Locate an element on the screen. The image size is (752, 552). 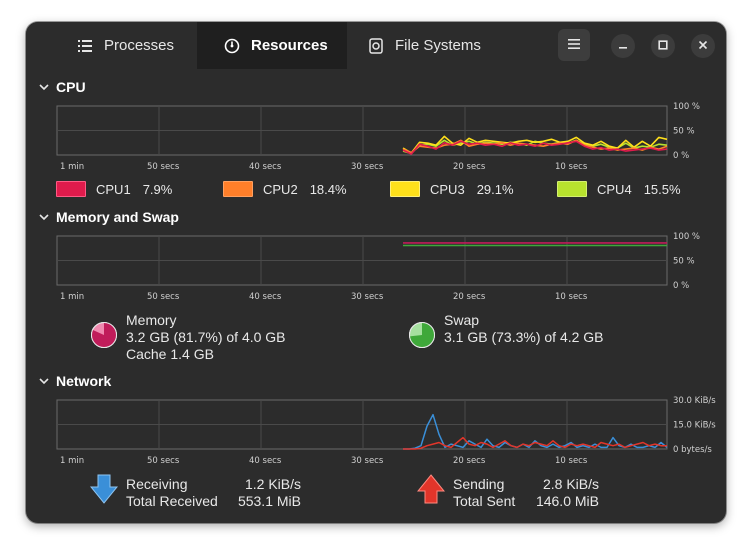
tab-processes-label: Processes is located at coordinates (139, 45).